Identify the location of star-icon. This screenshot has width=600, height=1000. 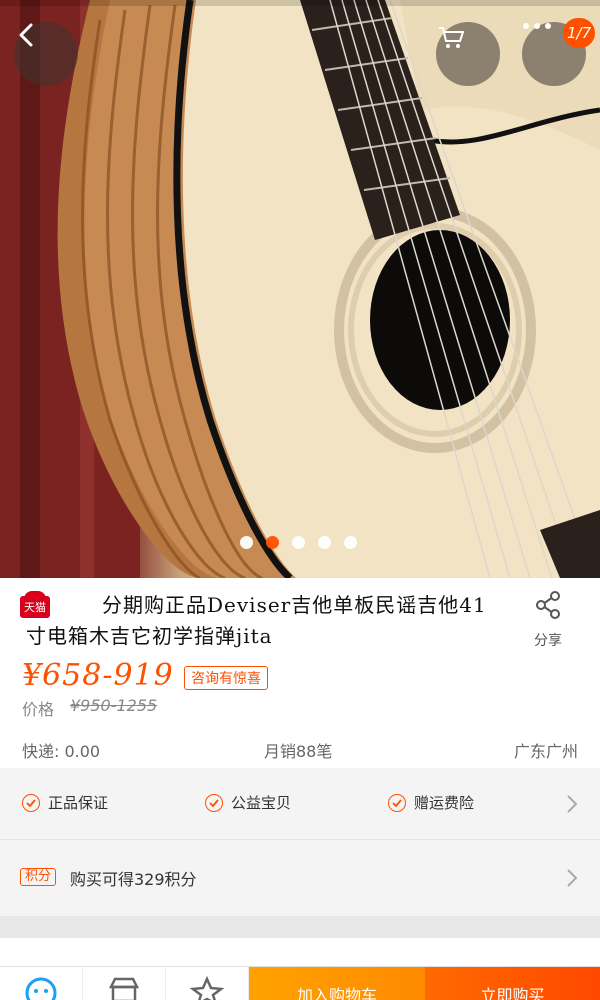
(207, 987).